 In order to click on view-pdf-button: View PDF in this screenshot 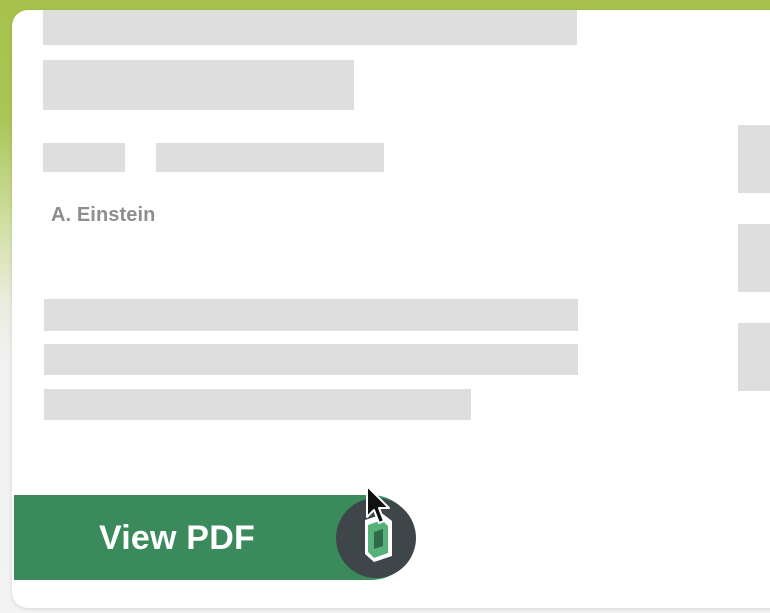, I will do `click(215, 537)`.